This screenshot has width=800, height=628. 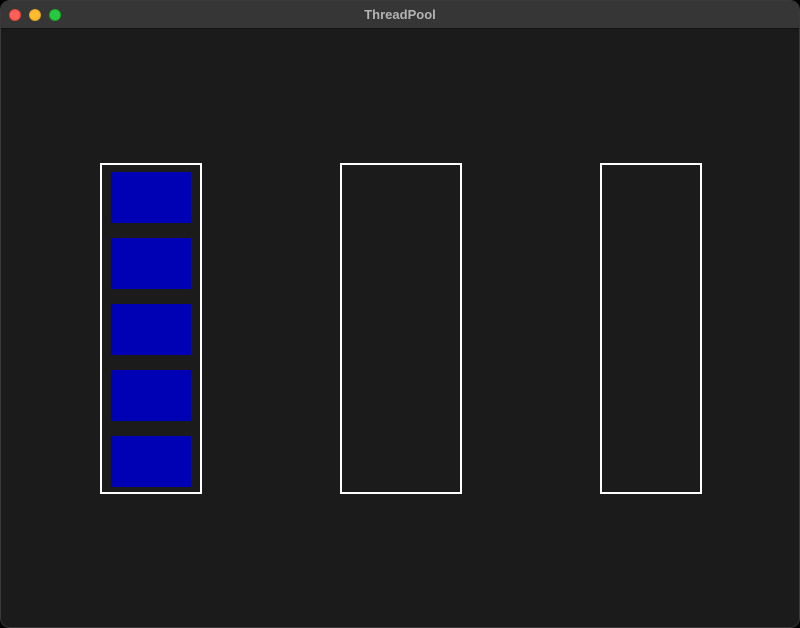 I want to click on window-title: ThreadPool, so click(x=400, y=14).